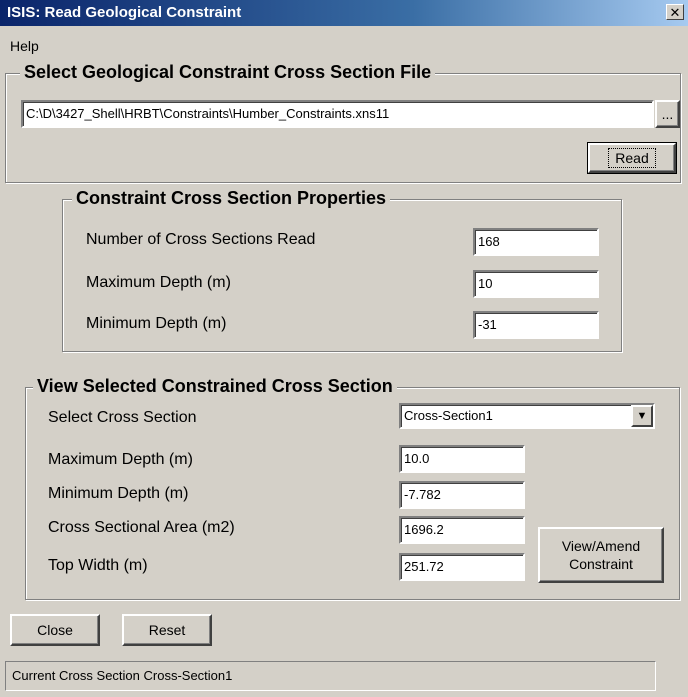  Describe the element at coordinates (98, 565) in the screenshot. I see `top-width-label: Top Width (m)` at that location.